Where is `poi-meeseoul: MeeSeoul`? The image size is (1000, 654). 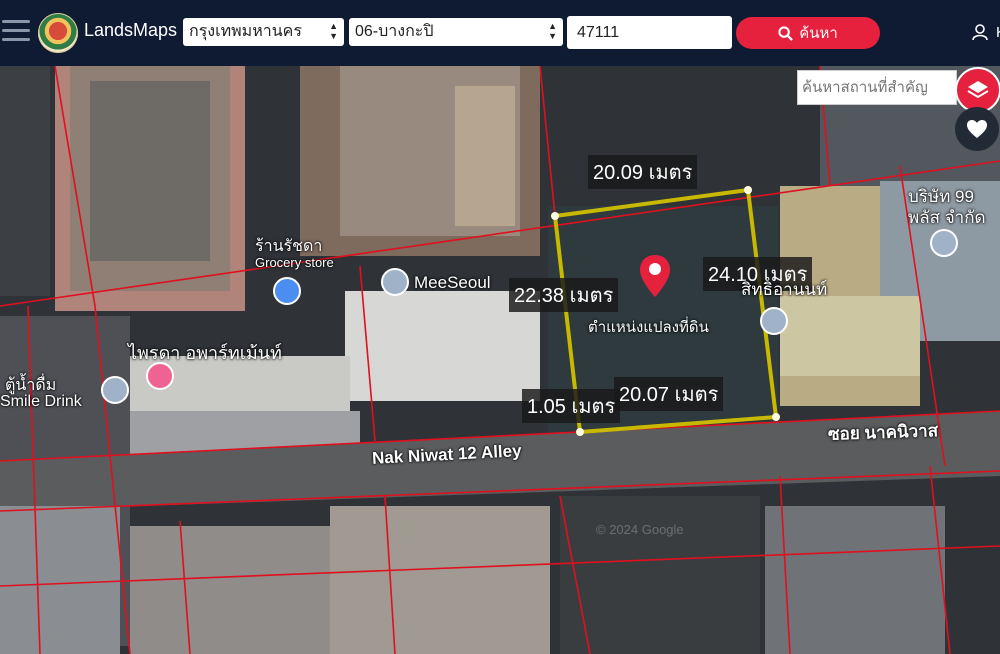 poi-meeseoul: MeeSeoul is located at coordinates (452, 282).